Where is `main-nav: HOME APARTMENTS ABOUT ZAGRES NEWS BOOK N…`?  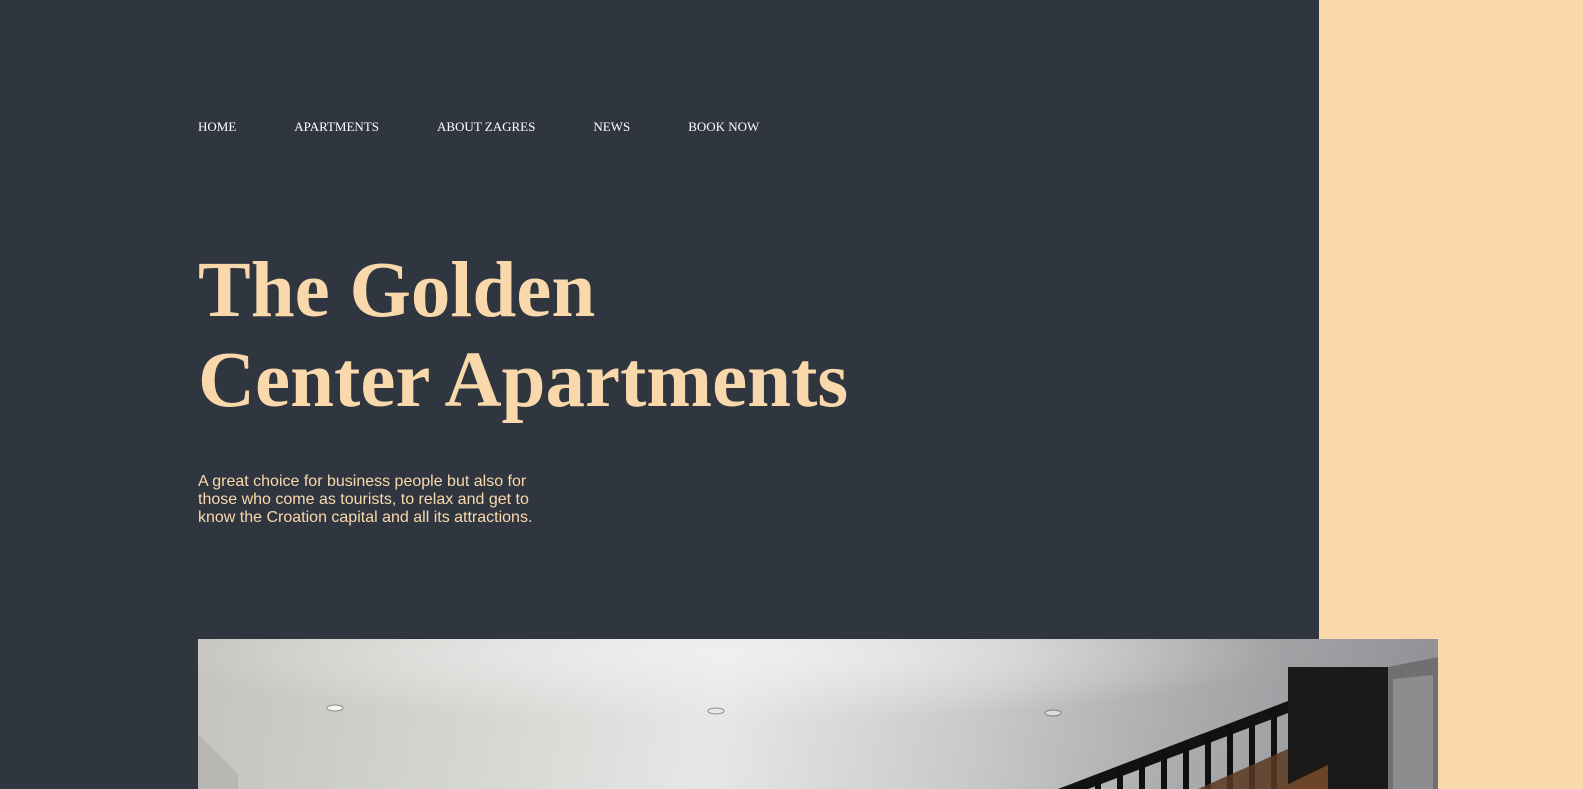 main-nav: HOME APARTMENTS ABOUT ZAGRES NEWS BOOK N… is located at coordinates (478, 127).